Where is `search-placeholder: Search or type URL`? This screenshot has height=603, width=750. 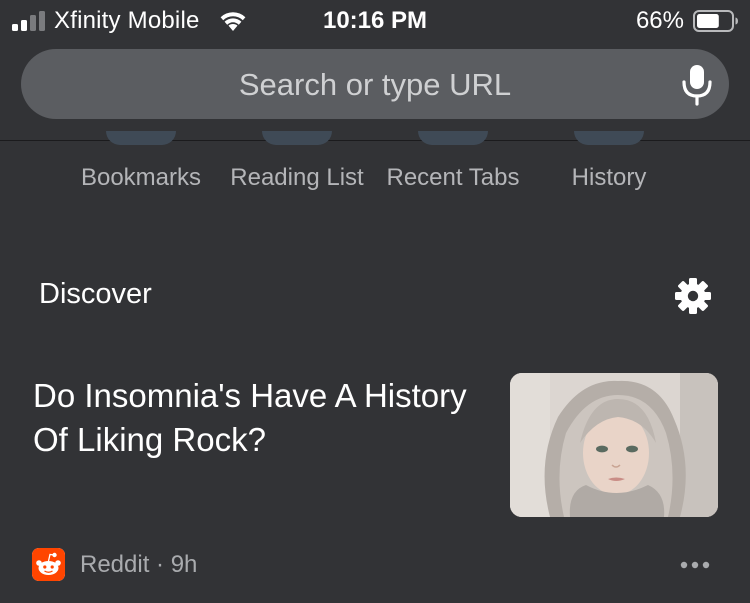
search-placeholder: Search or type URL is located at coordinates (375, 85).